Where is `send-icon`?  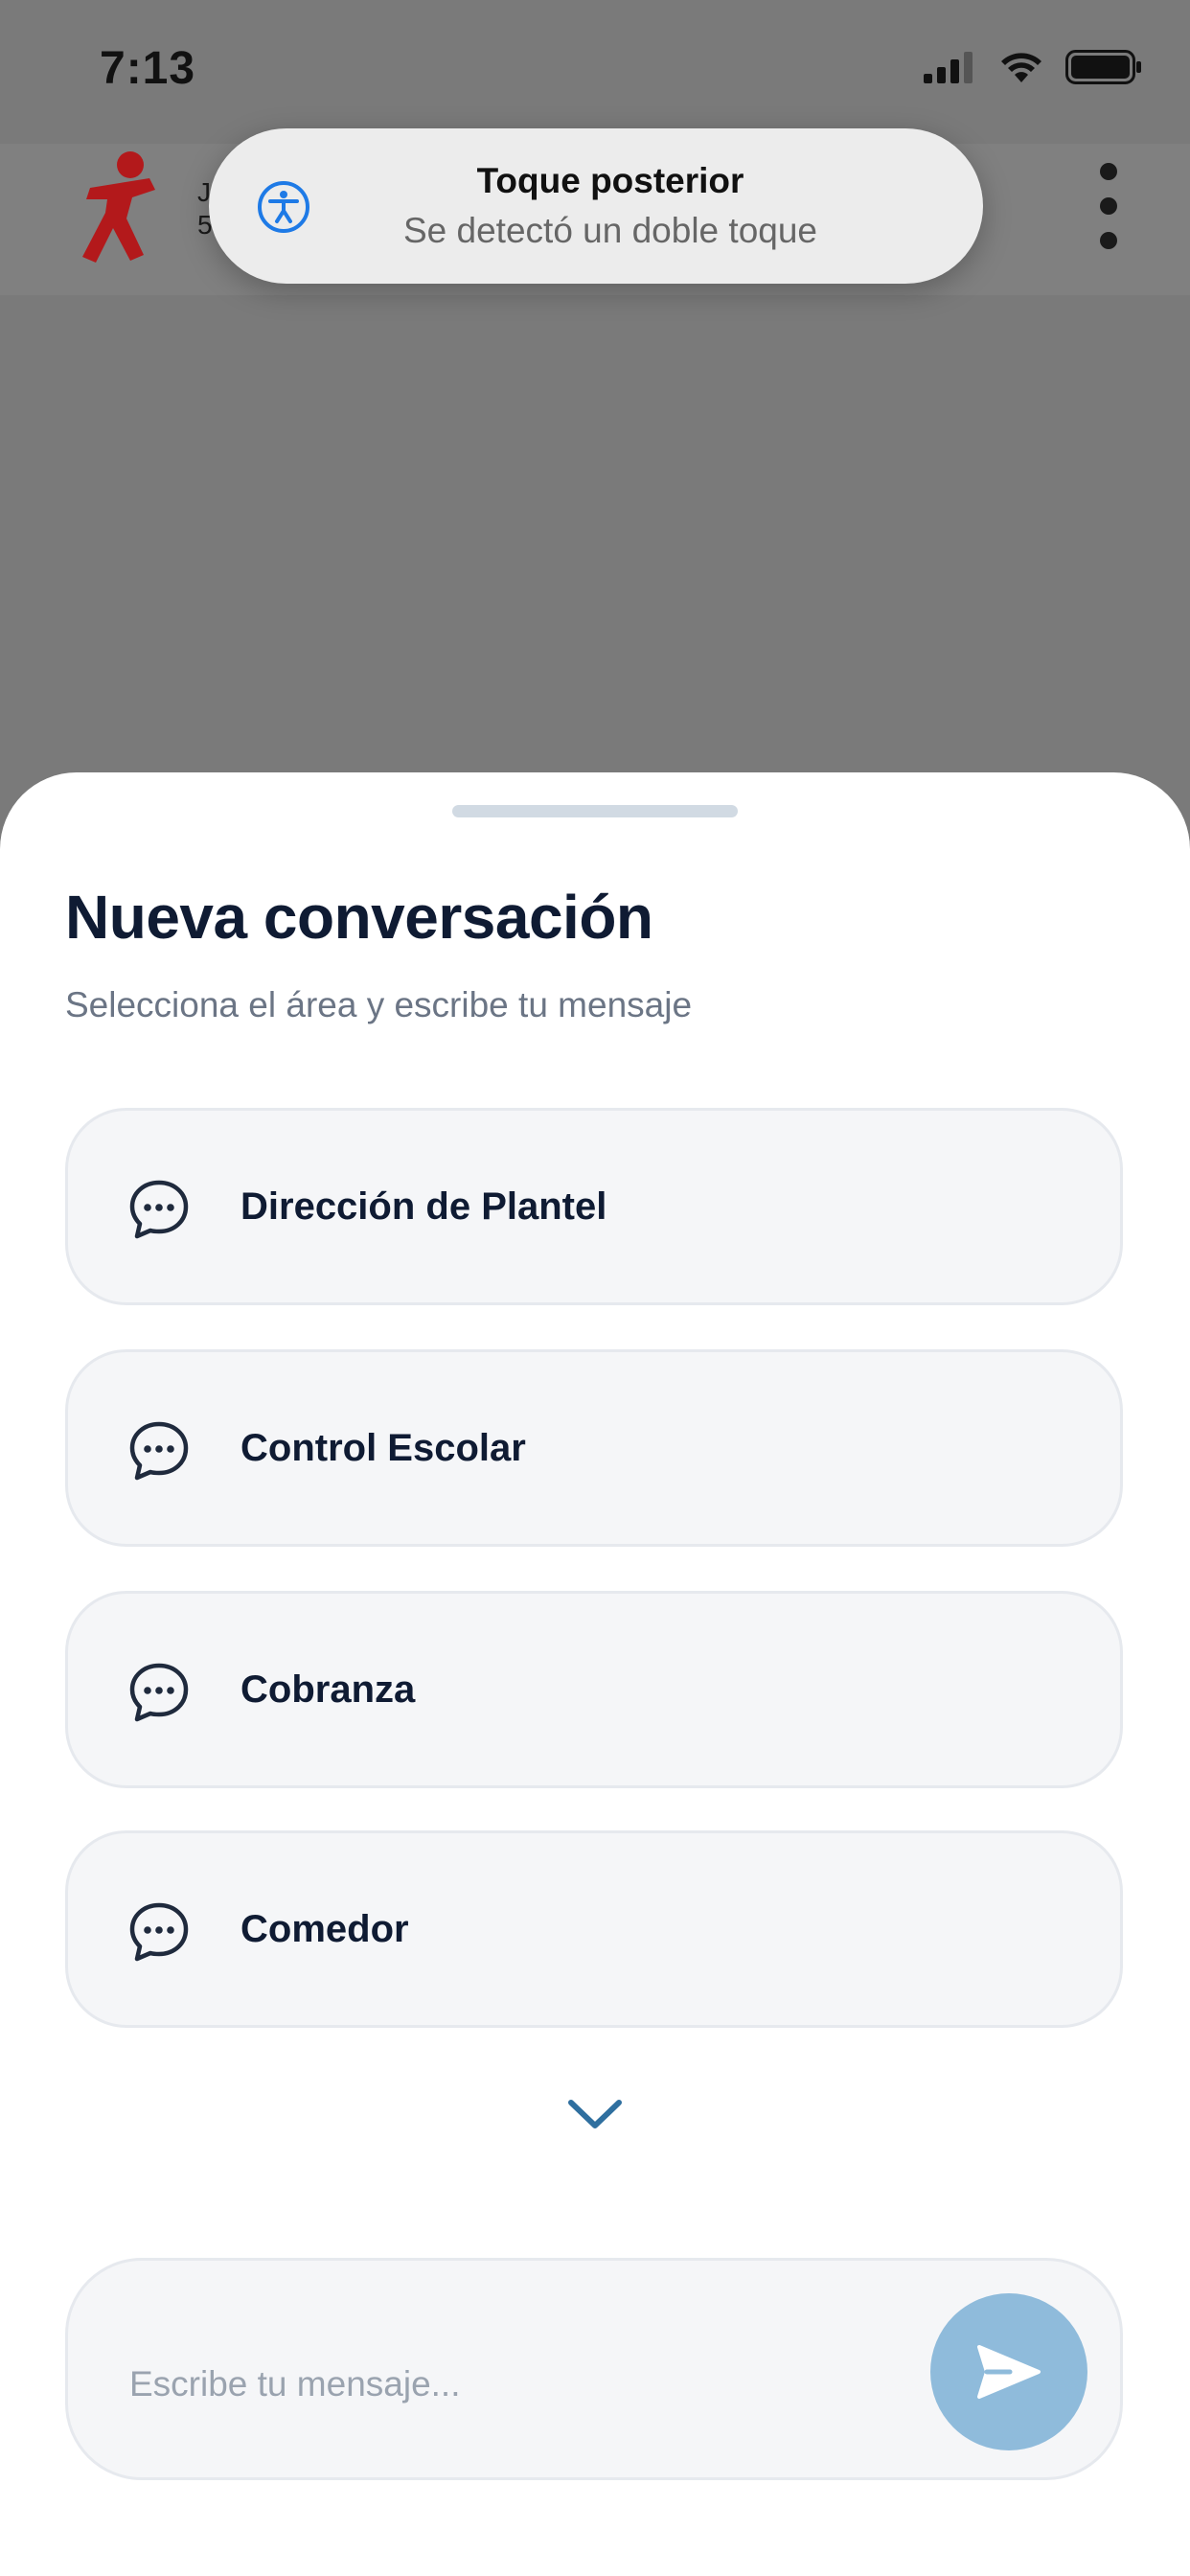
send-icon is located at coordinates (1009, 2372).